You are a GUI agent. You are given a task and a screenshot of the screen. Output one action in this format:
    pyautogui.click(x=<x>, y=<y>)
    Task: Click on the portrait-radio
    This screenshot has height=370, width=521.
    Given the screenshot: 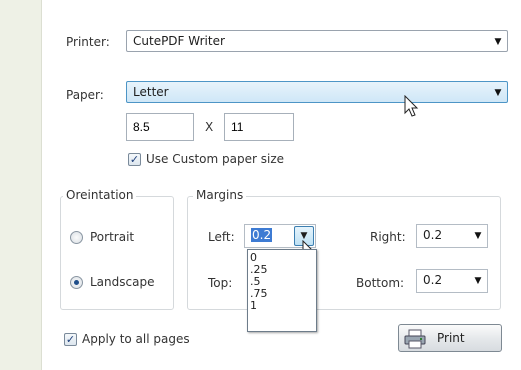 What is the action you would take?
    pyautogui.click(x=76, y=237)
    